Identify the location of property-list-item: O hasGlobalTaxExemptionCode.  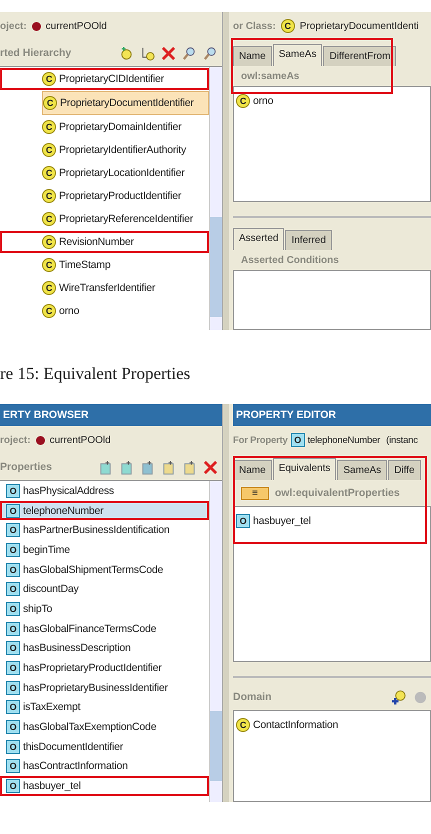
(107, 727).